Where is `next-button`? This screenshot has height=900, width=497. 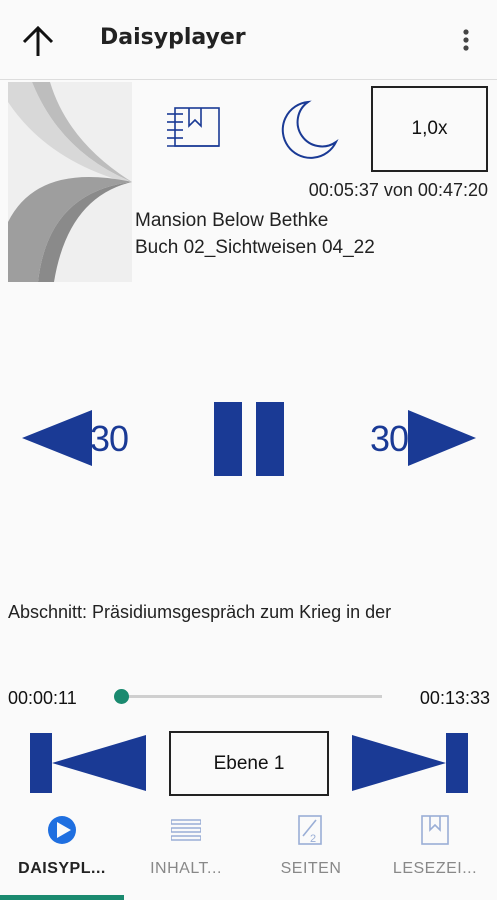
next-button is located at coordinates (410, 763).